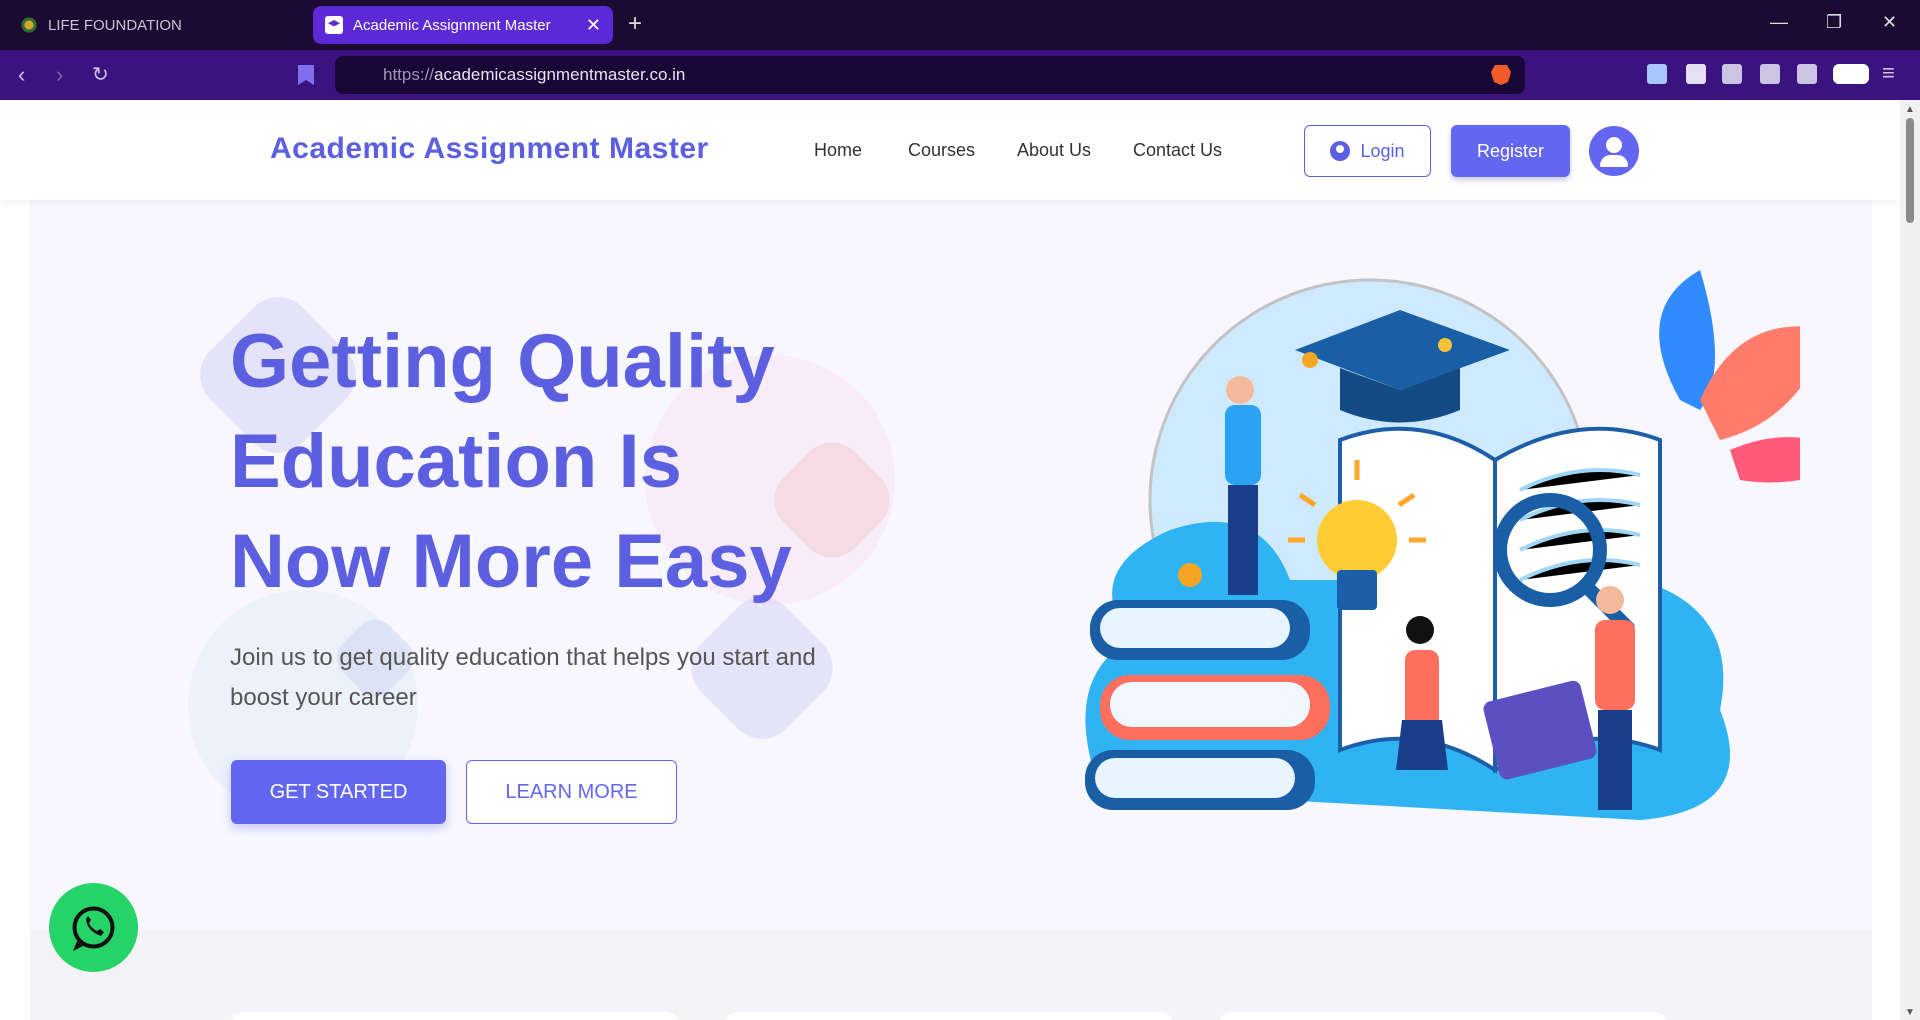 This screenshot has height=1020, width=1920. What do you see at coordinates (1770, 74) in the screenshot?
I see `extensions-puzzle-icon` at bounding box center [1770, 74].